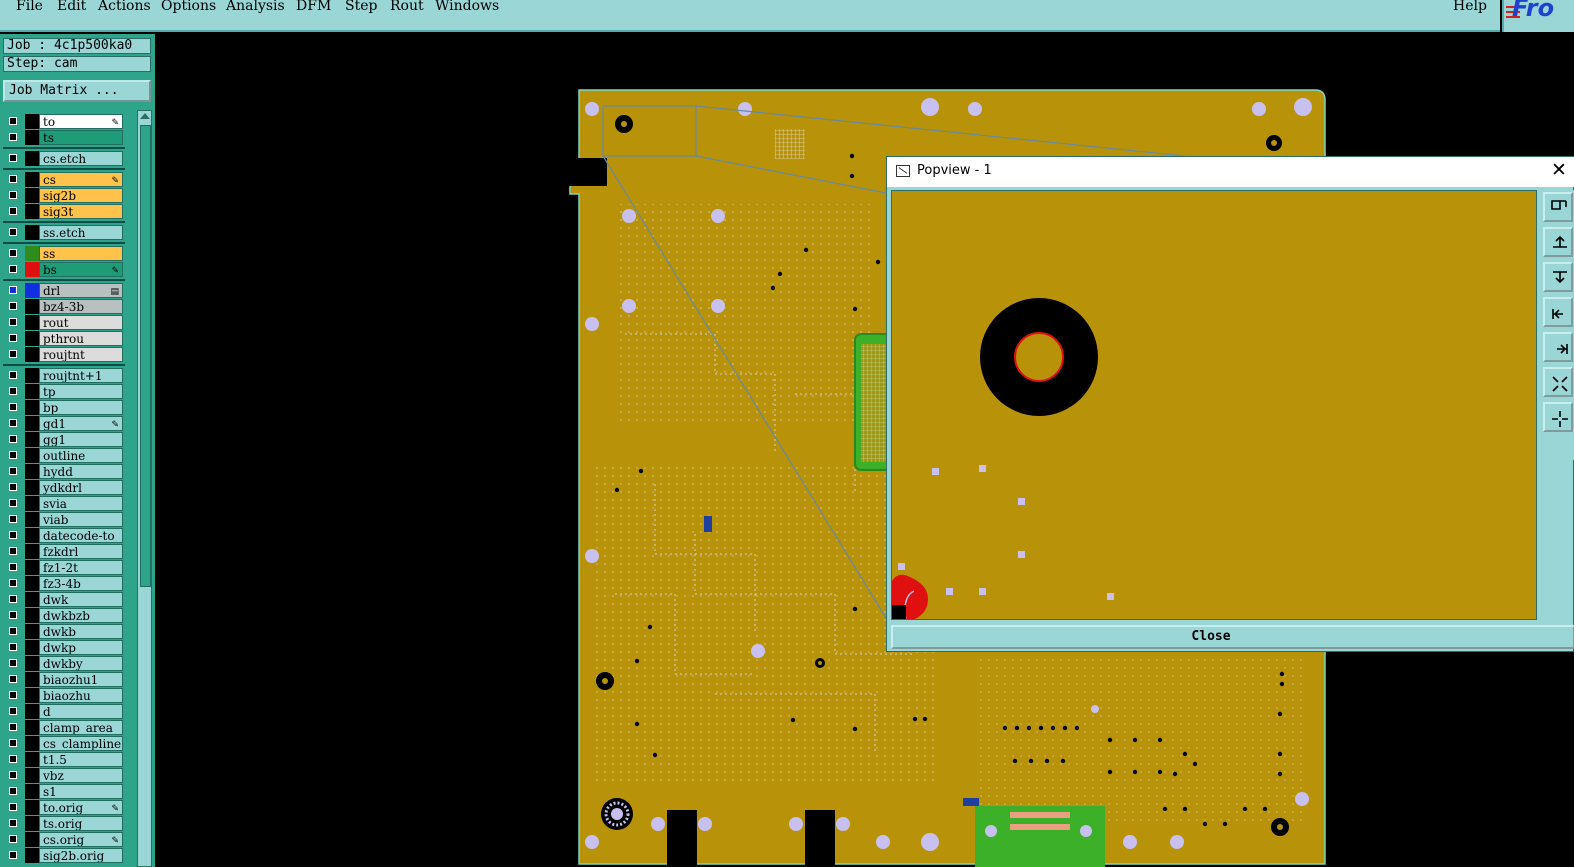 This screenshot has height=867, width=1574. I want to click on layer-row-roujtnt: roujtnt, so click(64, 354).